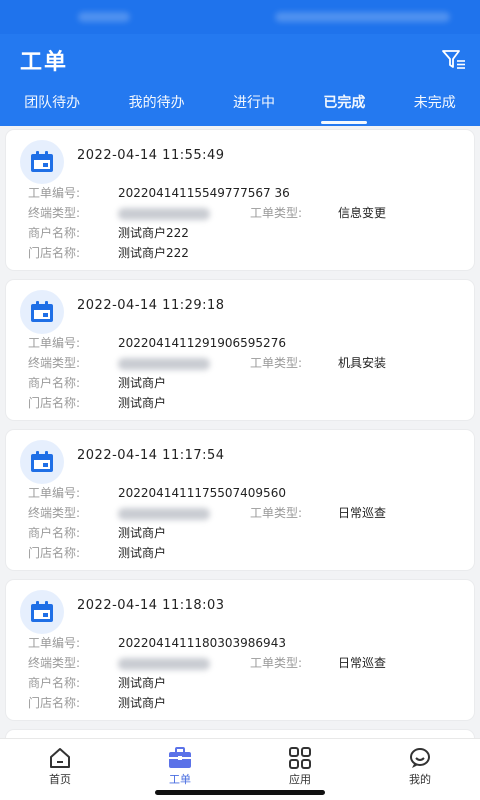  What do you see at coordinates (153, 233) in the screenshot?
I see `merchant-value: 测试商户222` at bounding box center [153, 233].